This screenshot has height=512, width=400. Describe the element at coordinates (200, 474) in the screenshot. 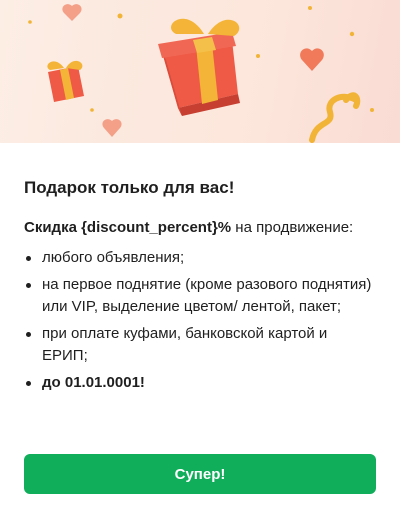

I see `confirm-button: Супер!` at that location.